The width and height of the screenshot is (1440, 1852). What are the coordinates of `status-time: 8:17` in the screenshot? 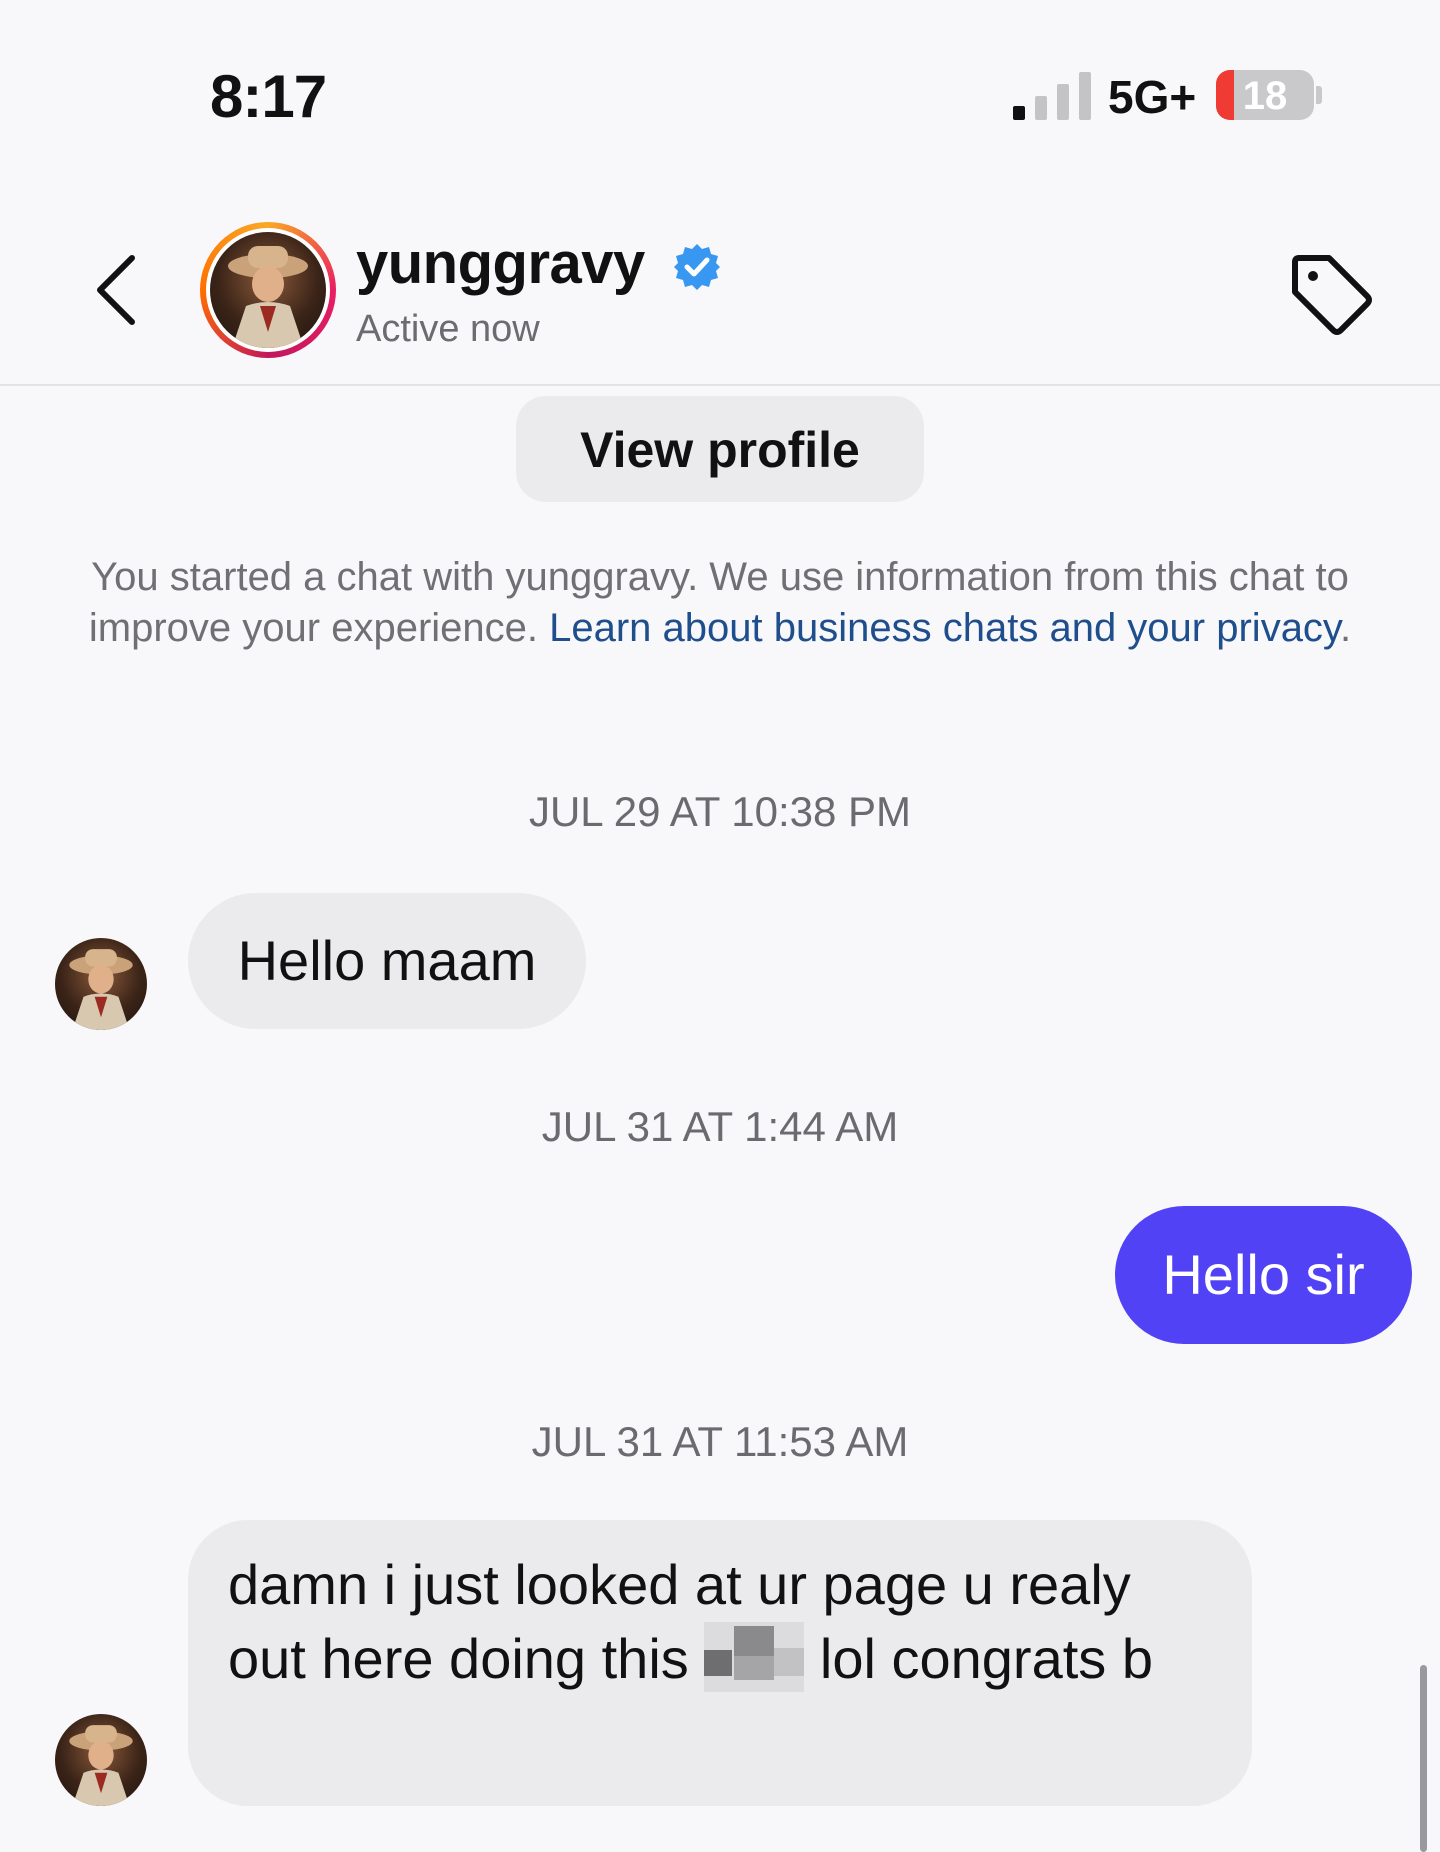 It's located at (268, 96).